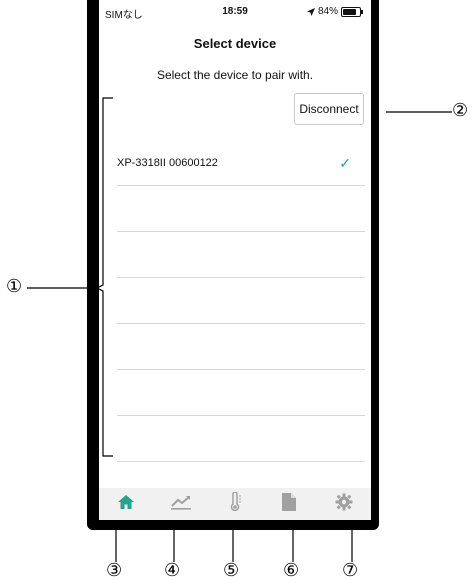  Describe the element at coordinates (231, 570) in the screenshot. I see `callout-5: ⑤` at that location.